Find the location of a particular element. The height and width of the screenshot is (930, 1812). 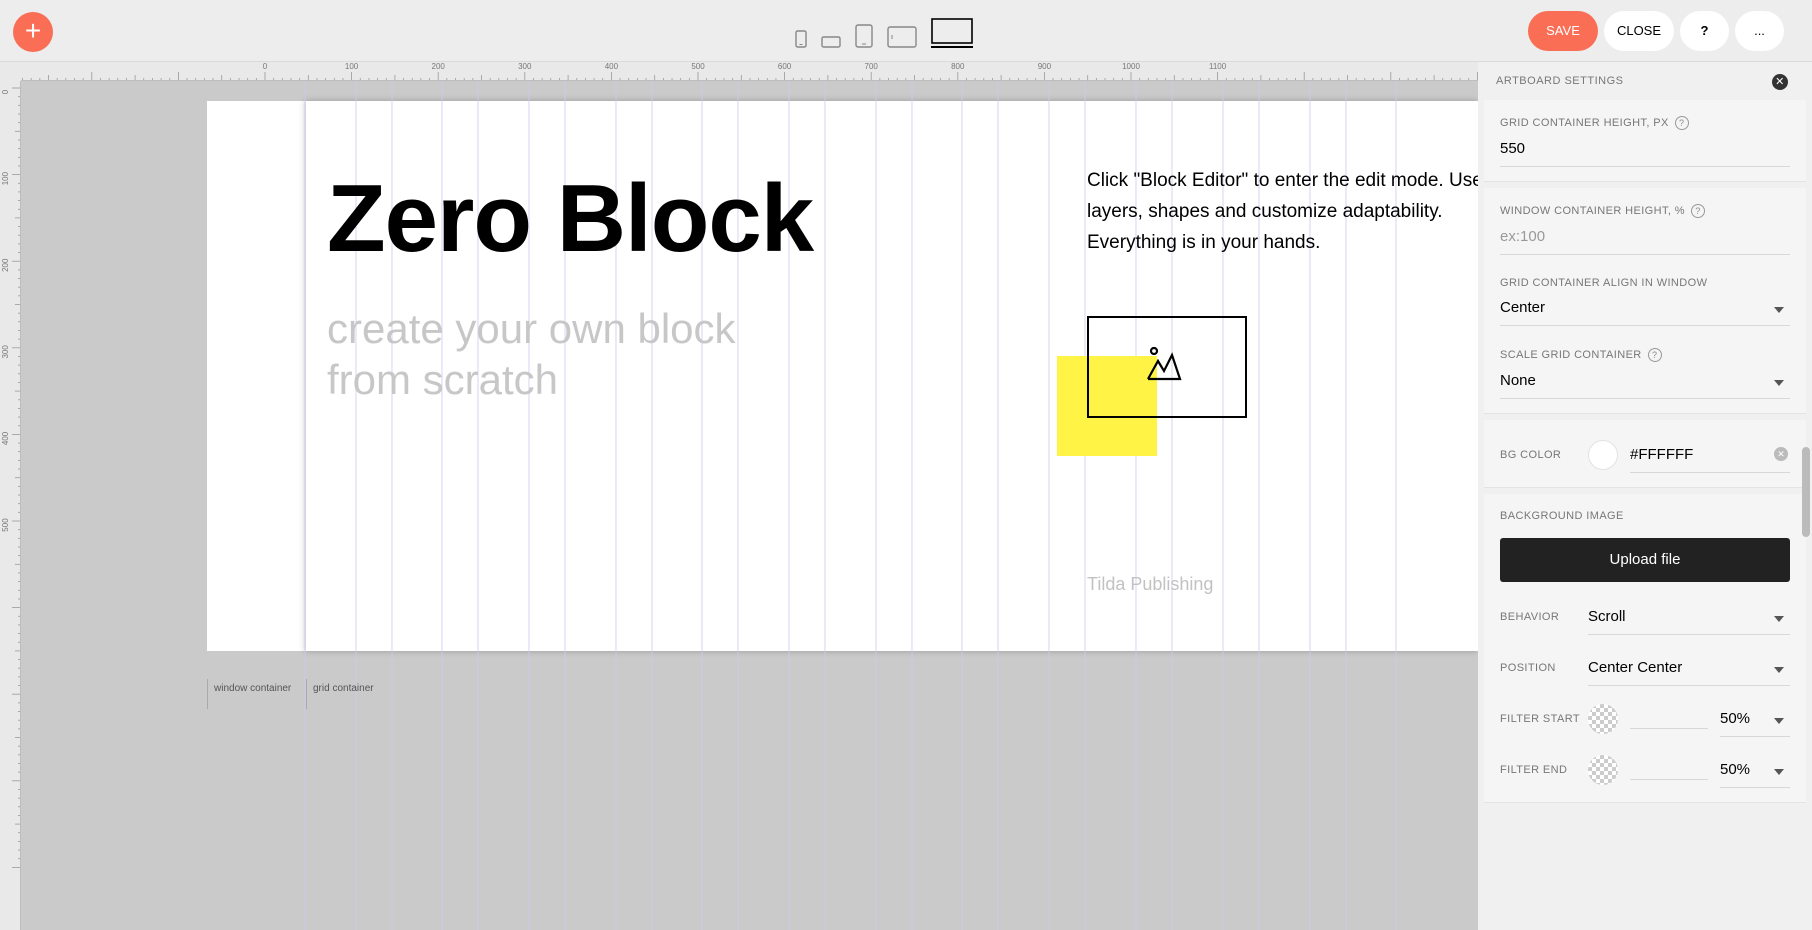

grid-height-label: GRID CONTAINER HEIGHT, PX is located at coordinates (1584, 123).